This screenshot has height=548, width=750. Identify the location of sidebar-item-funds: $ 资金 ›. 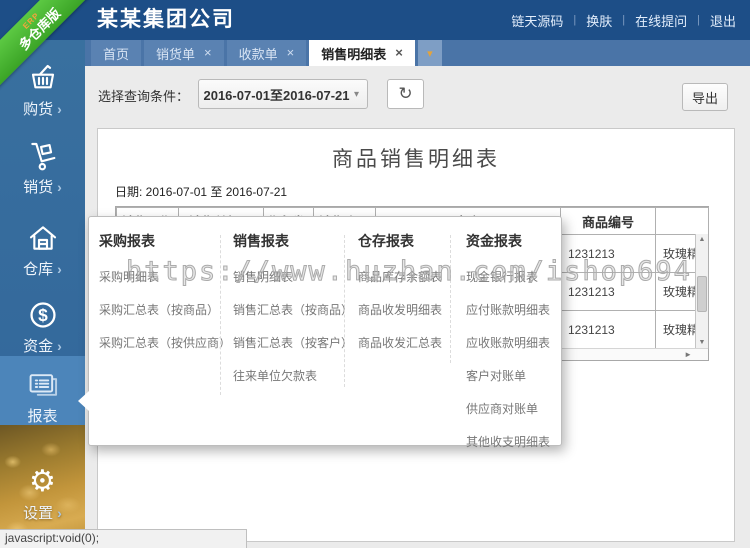
(42, 328).